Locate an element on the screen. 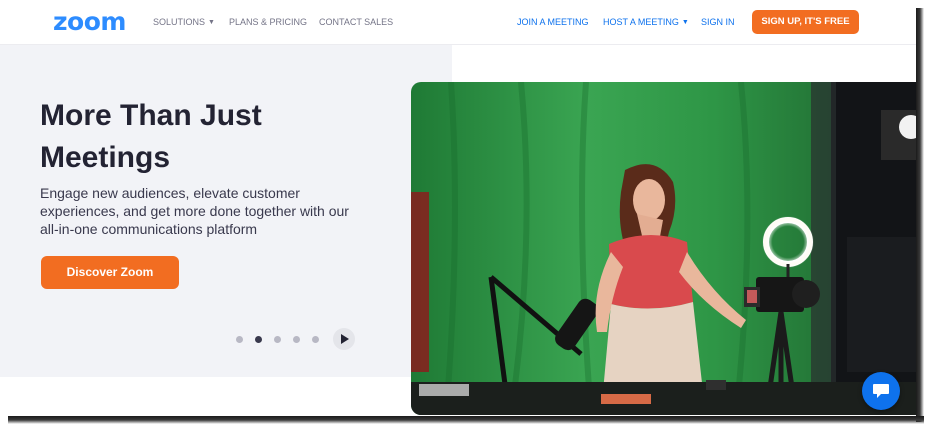 Image resolution: width=939 pixels, height=441 pixels. play-icon is located at coordinates (345, 339).